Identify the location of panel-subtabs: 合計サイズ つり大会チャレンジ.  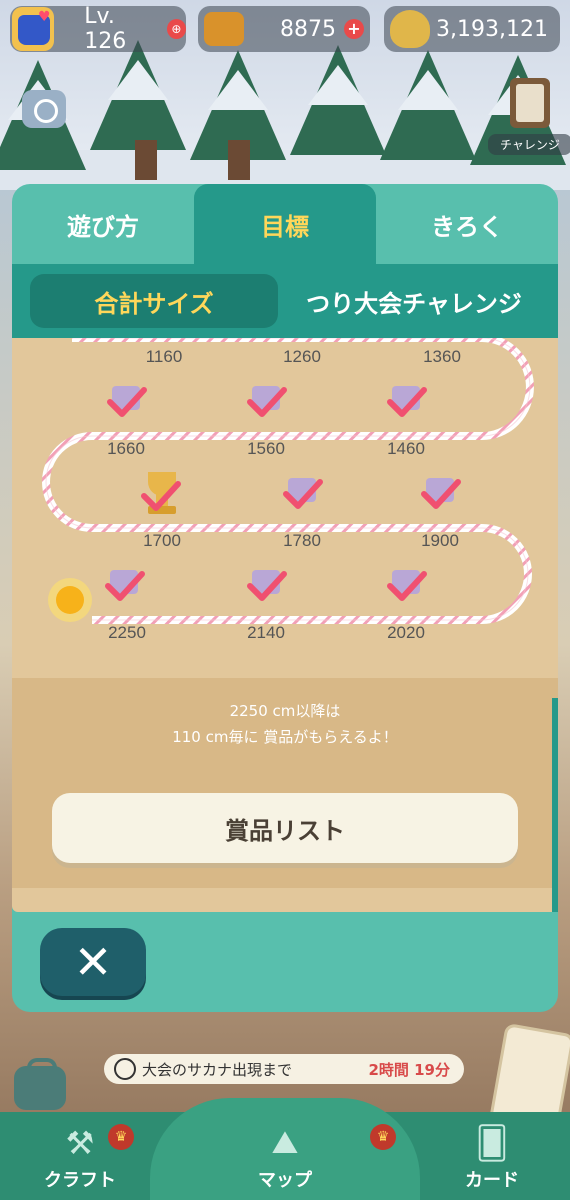
(285, 301).